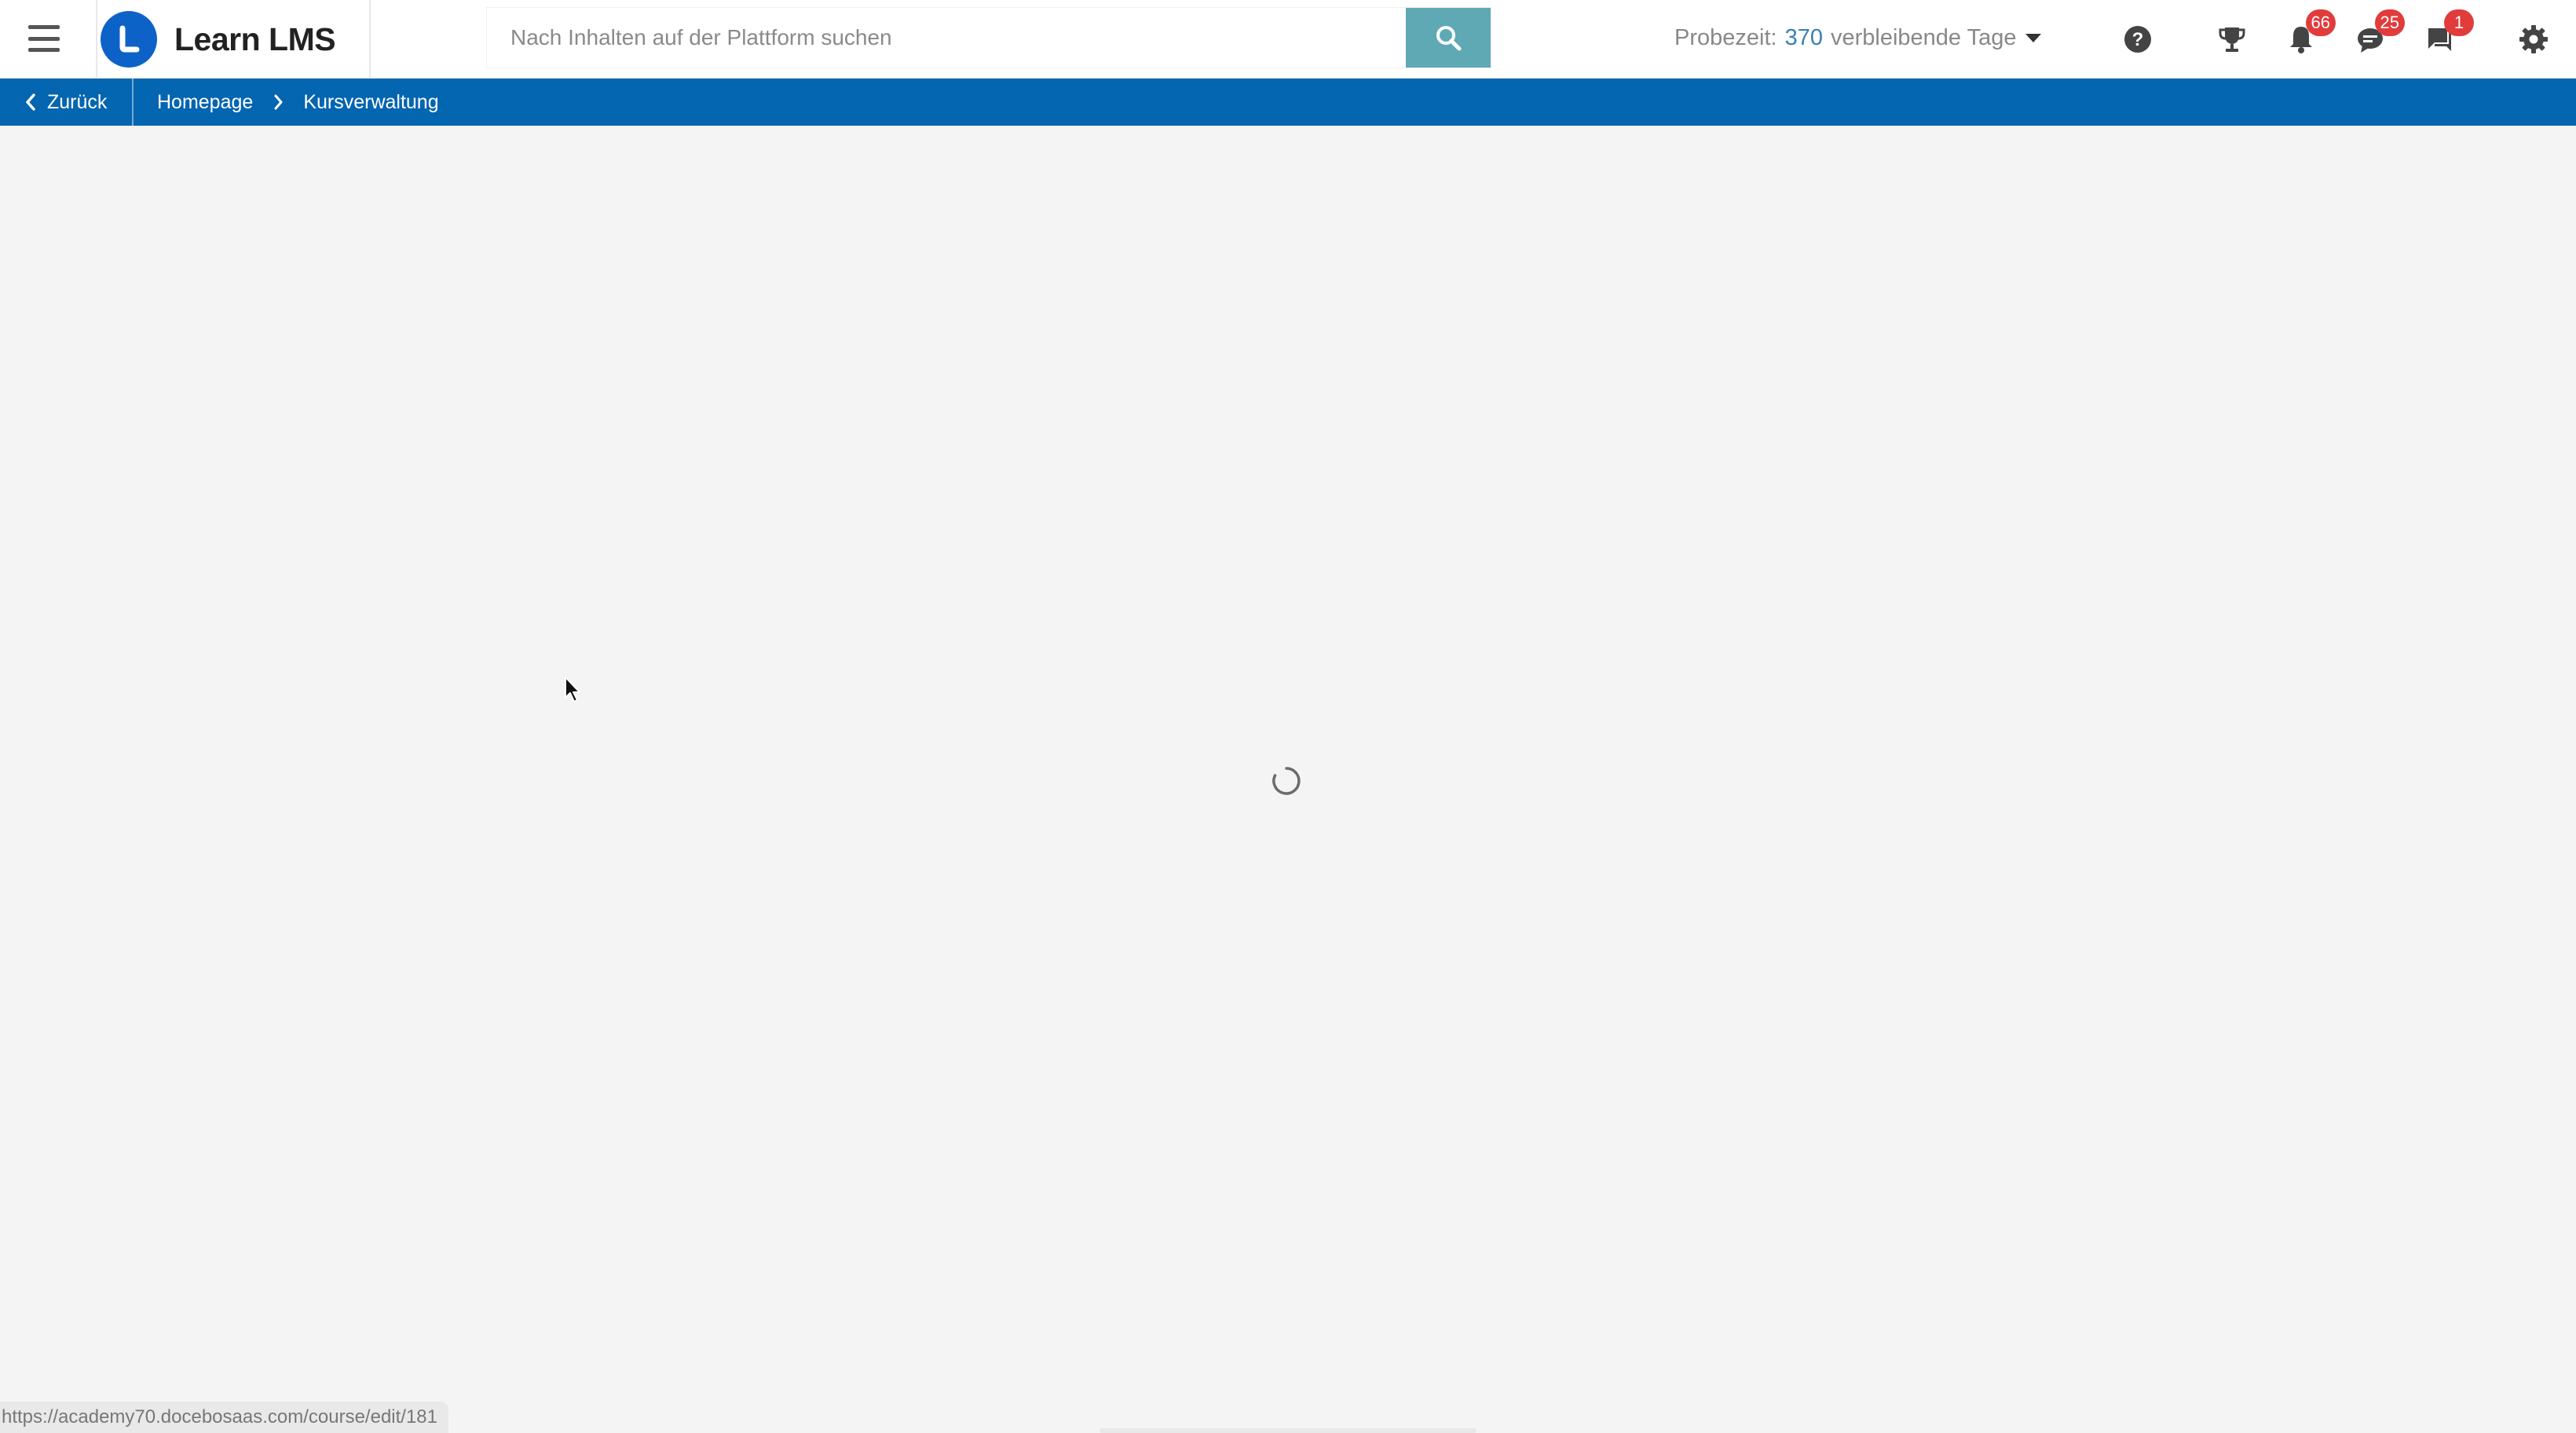 The height and width of the screenshot is (1433, 2576). I want to click on mouse-cursor-icon, so click(572, 689).